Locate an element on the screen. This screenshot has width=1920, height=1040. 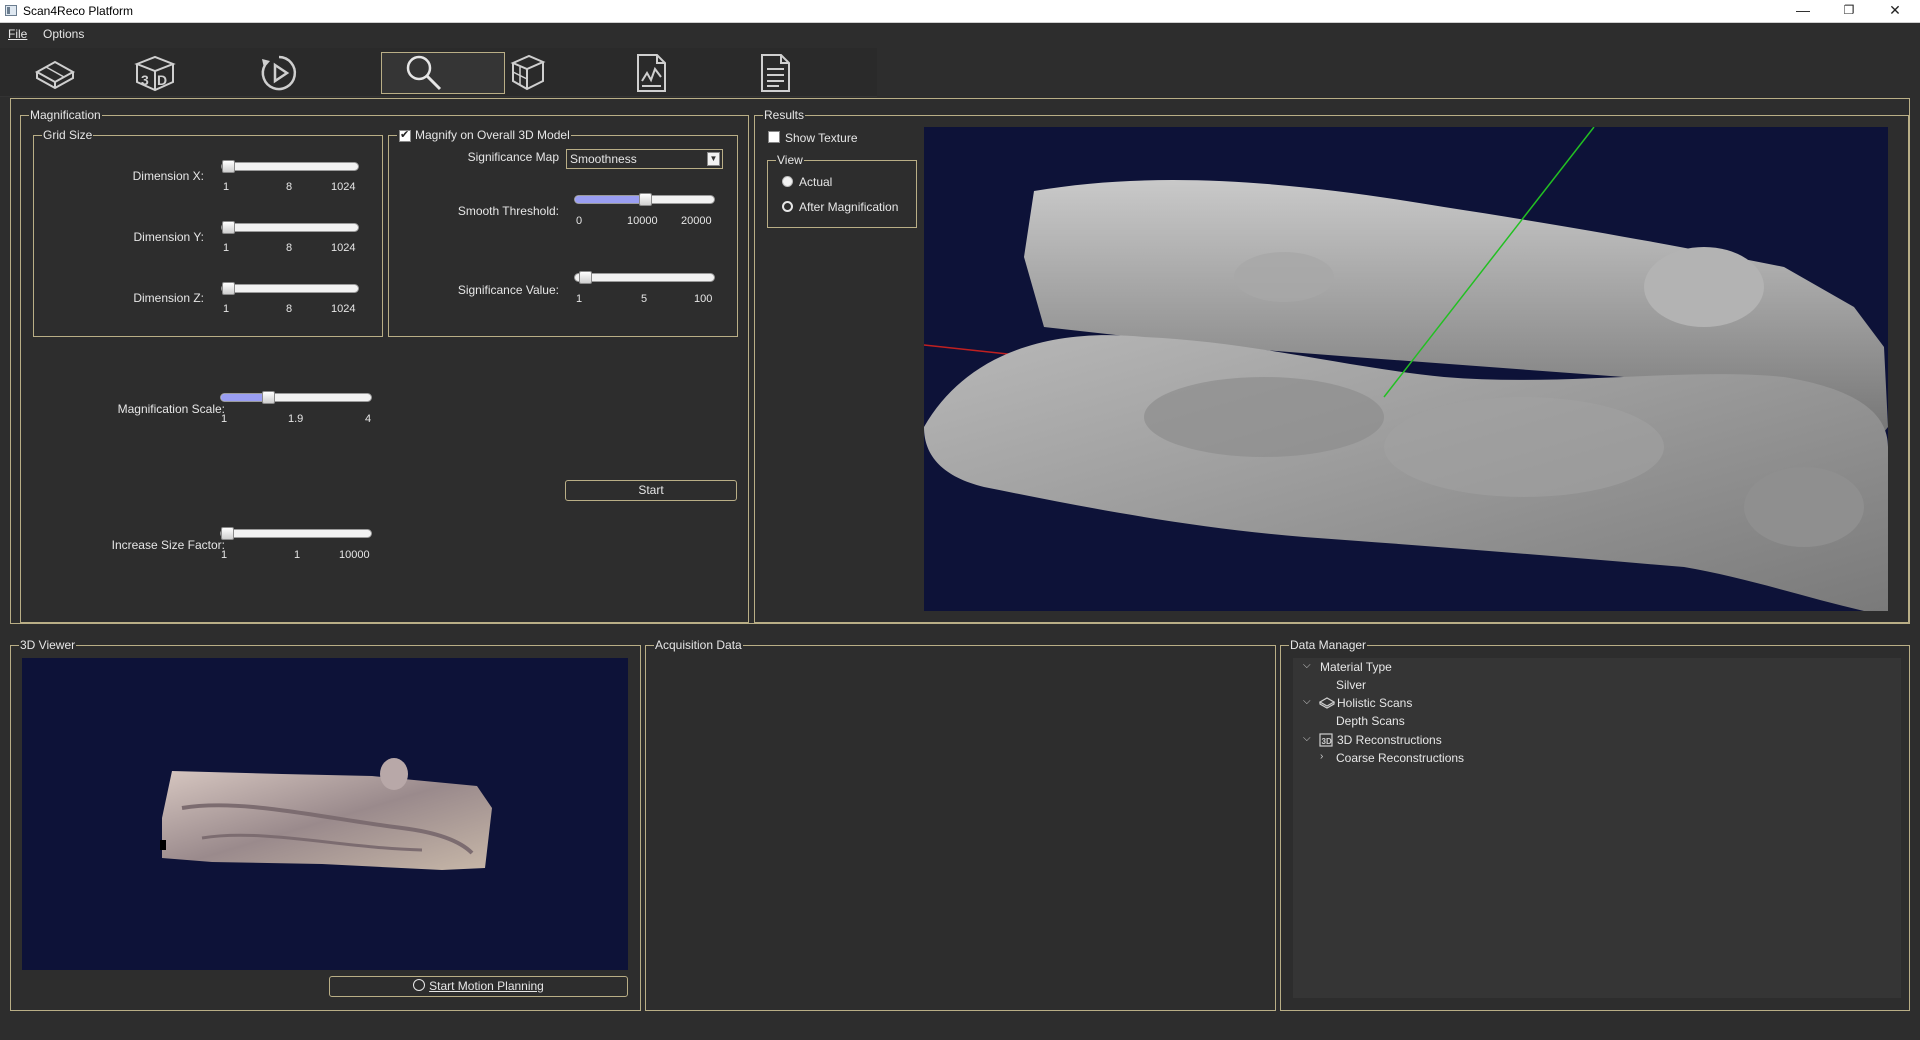
close-button: ✕ is located at coordinates (1895, 11).